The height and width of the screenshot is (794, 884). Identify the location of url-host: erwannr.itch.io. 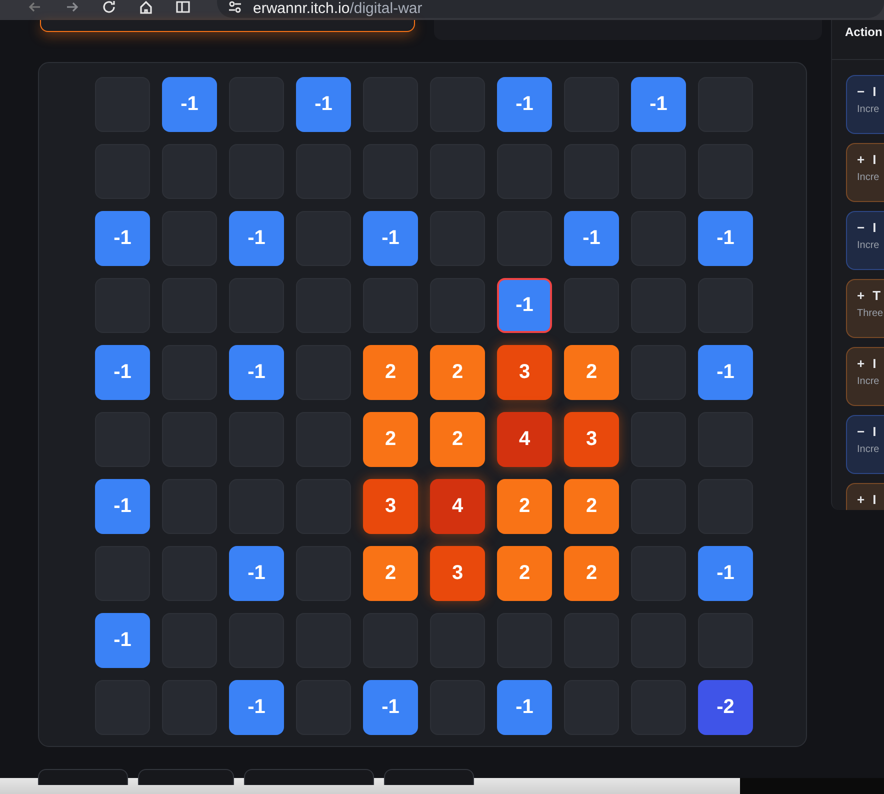
(301, 8).